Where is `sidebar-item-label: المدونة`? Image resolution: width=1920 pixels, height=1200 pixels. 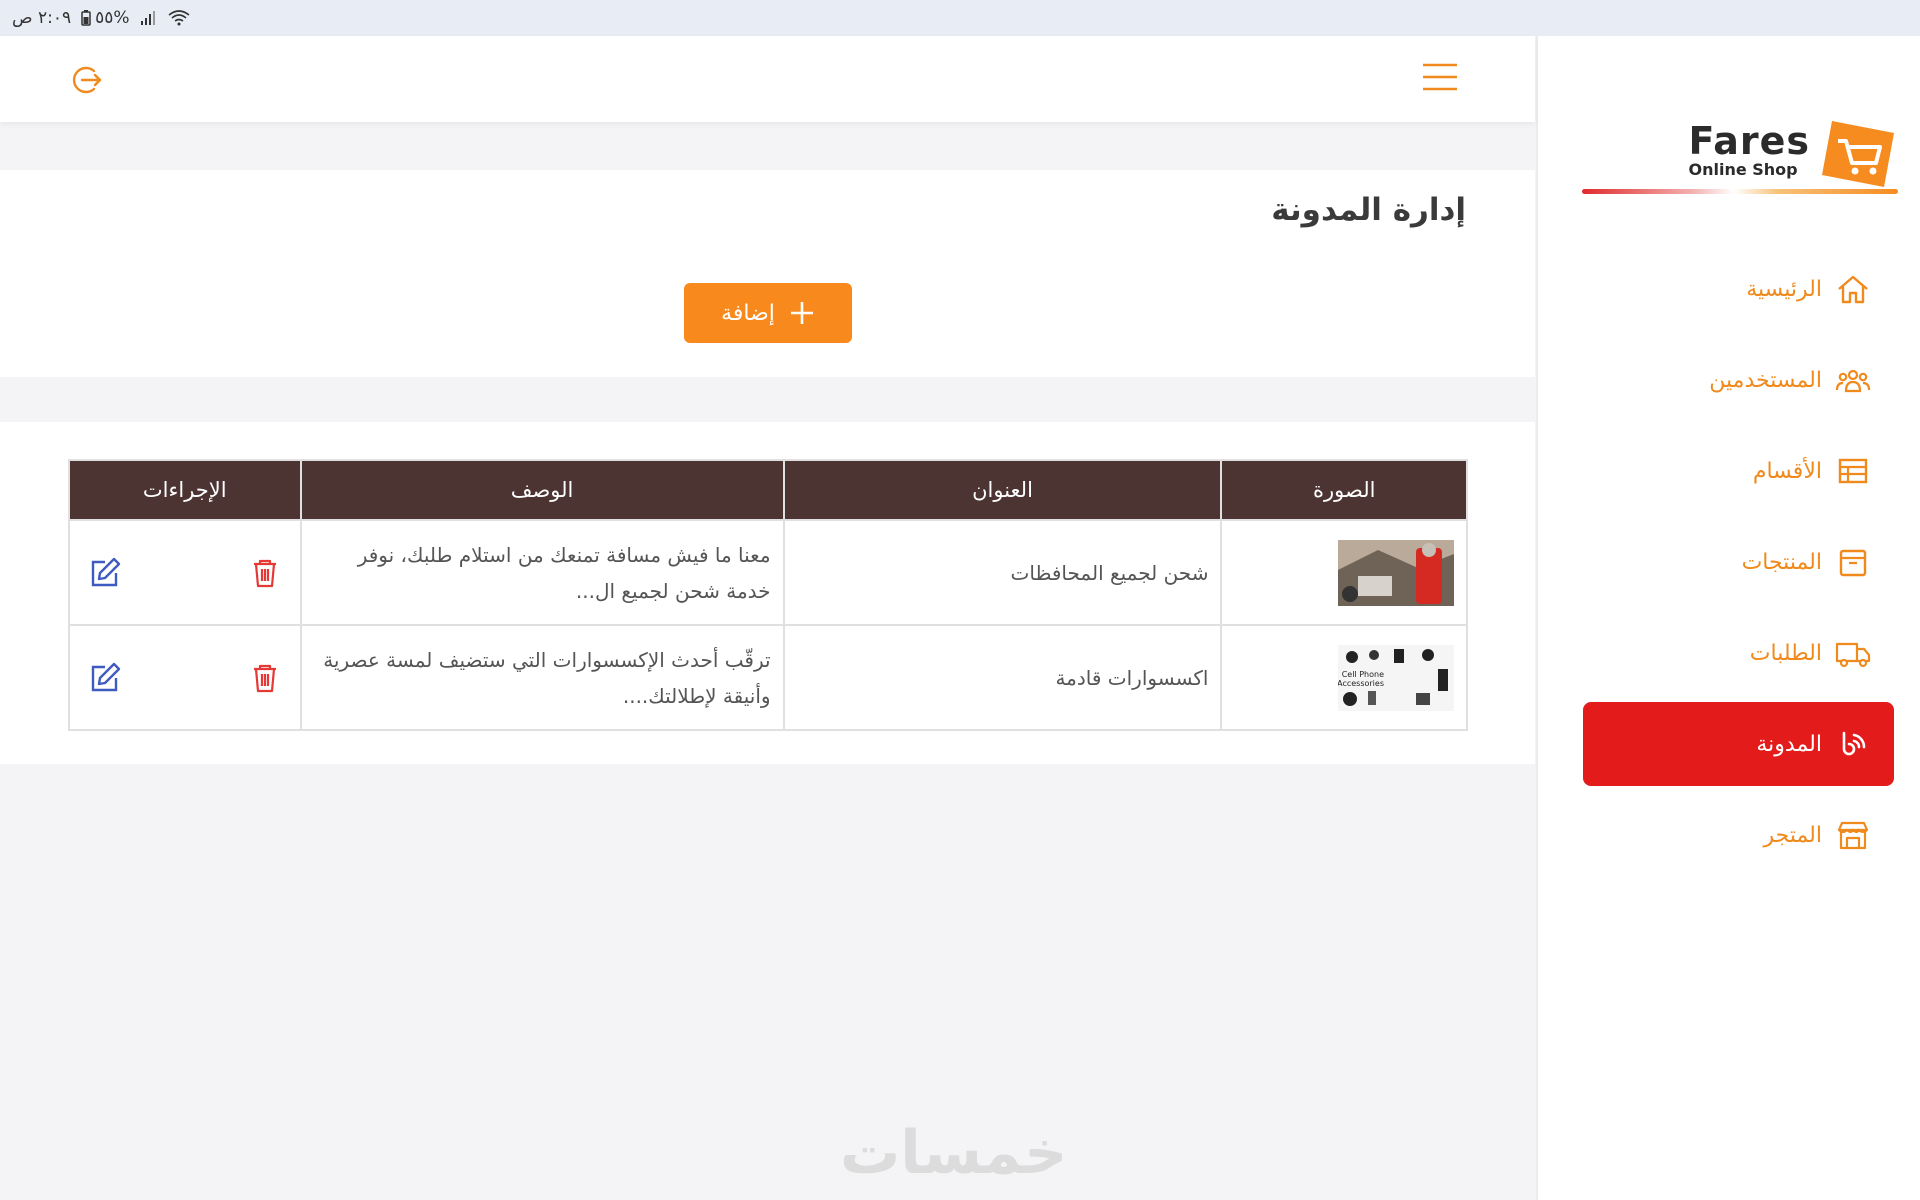 sidebar-item-label: المدونة is located at coordinates (1789, 744).